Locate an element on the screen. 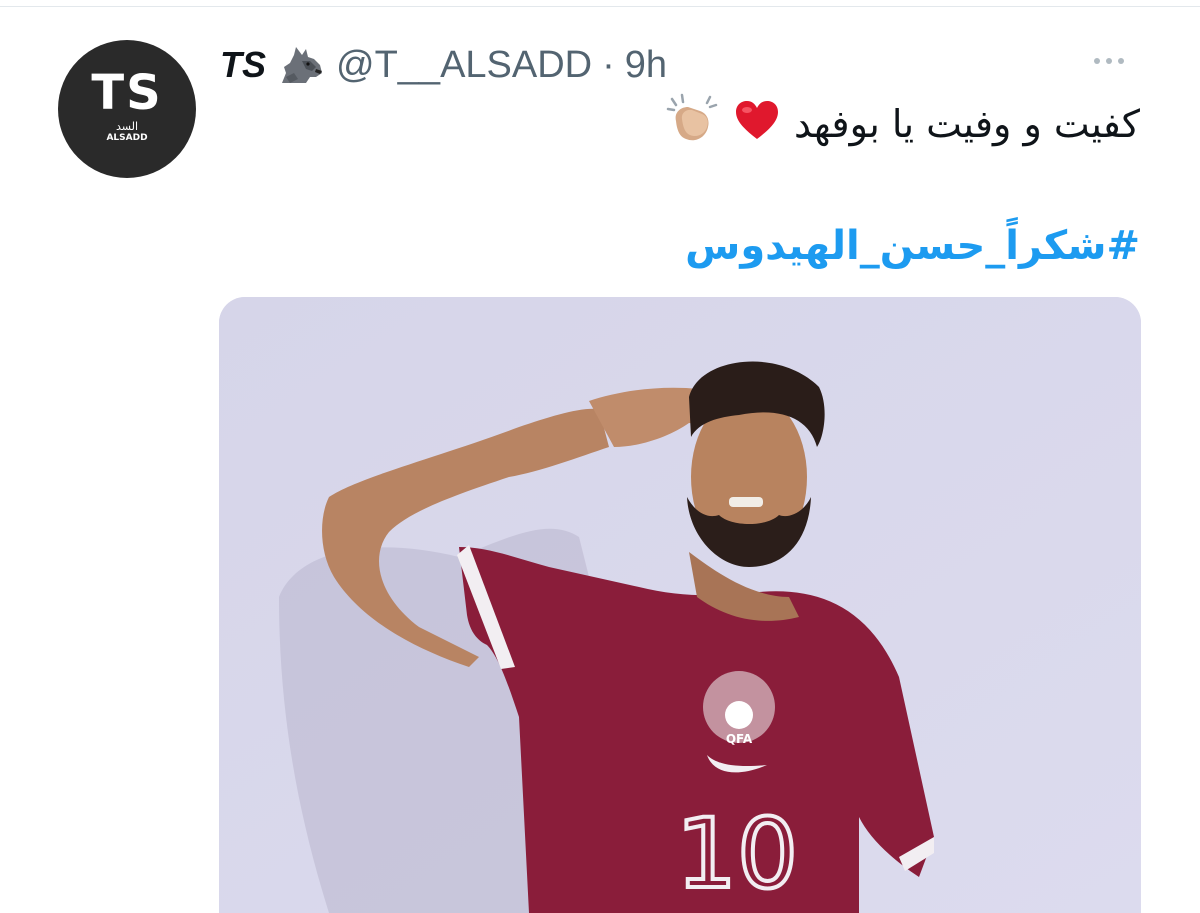 Image resolution: width=1200 pixels, height=913 pixels. jersey-number: 10 is located at coordinates (737, 854).